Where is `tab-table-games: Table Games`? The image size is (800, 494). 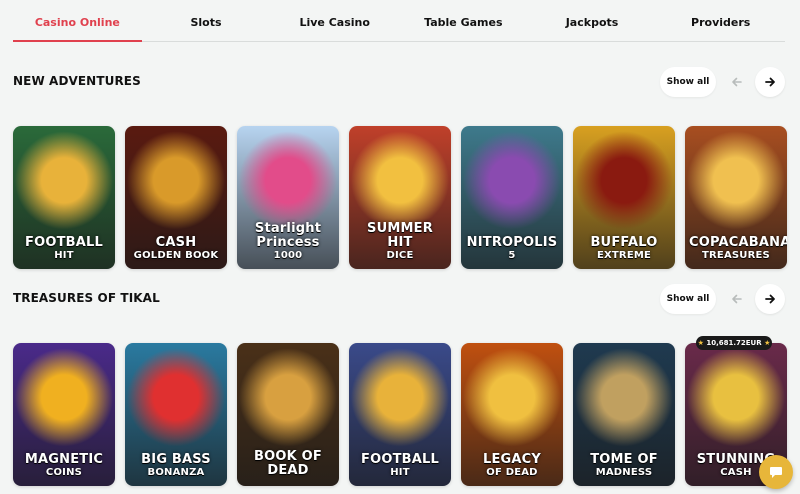 tab-table-games: Table Games is located at coordinates (463, 24).